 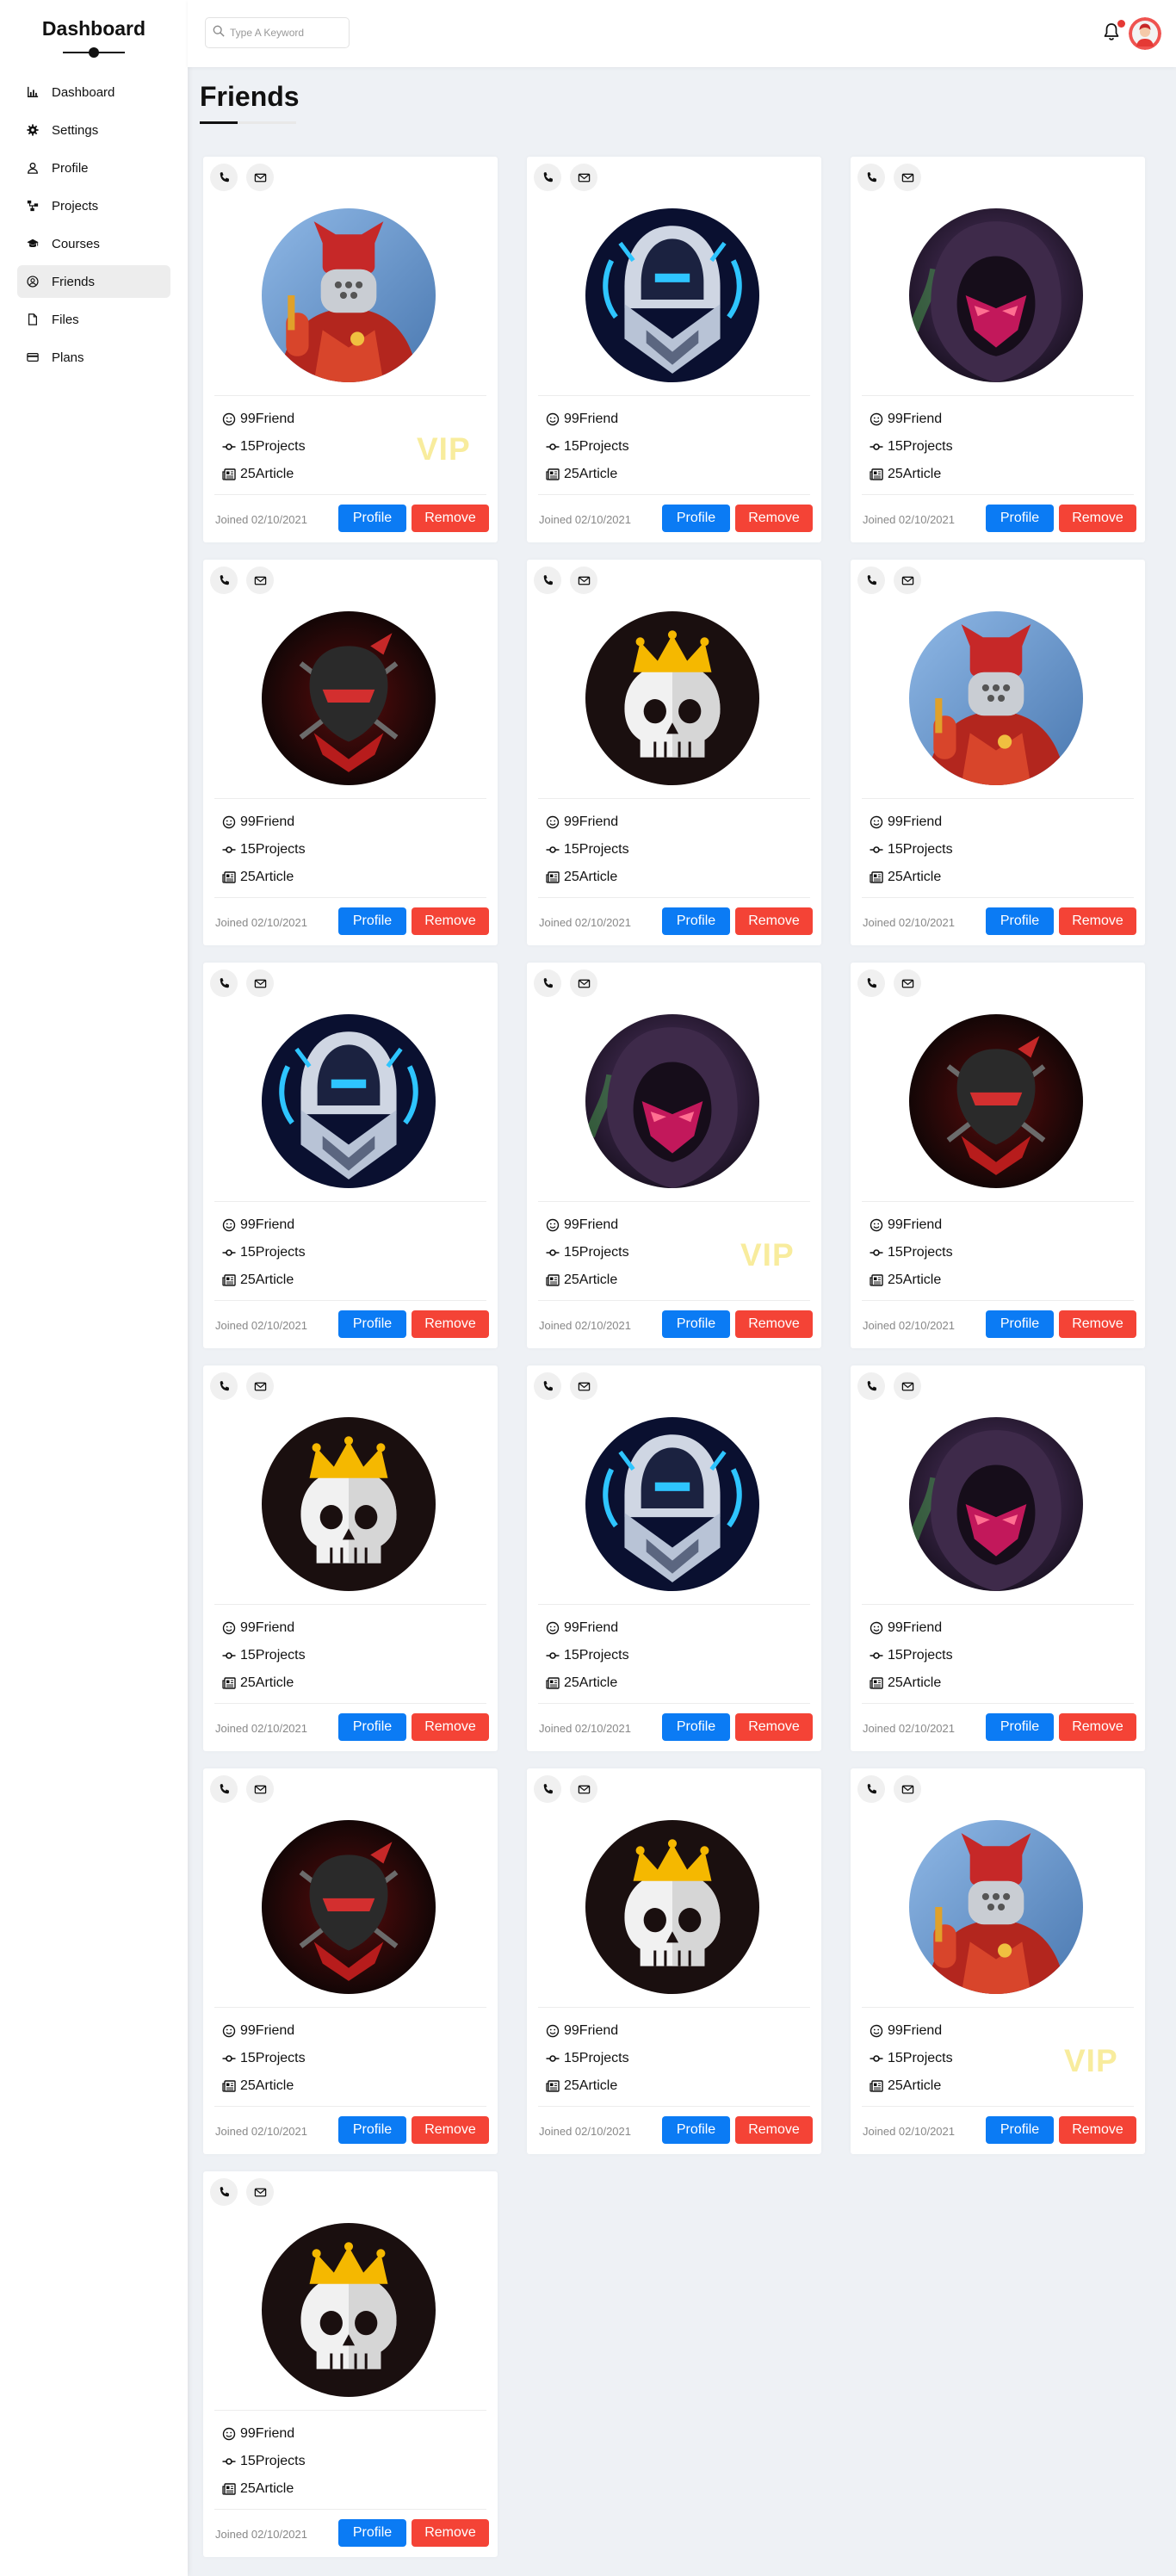 I want to click on newspaper-icon, so click(x=229, y=2086).